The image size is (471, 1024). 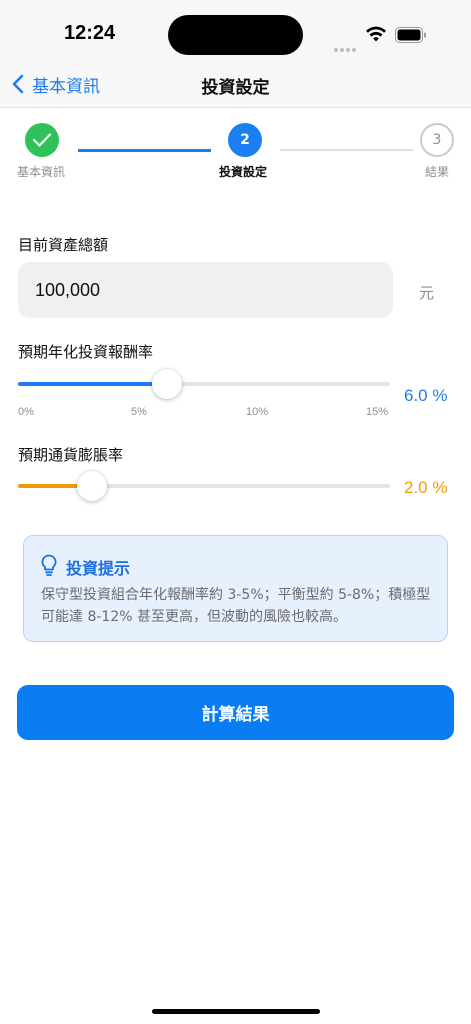 What do you see at coordinates (41, 172) in the screenshot?
I see `step-1-label: 基本資訊` at bounding box center [41, 172].